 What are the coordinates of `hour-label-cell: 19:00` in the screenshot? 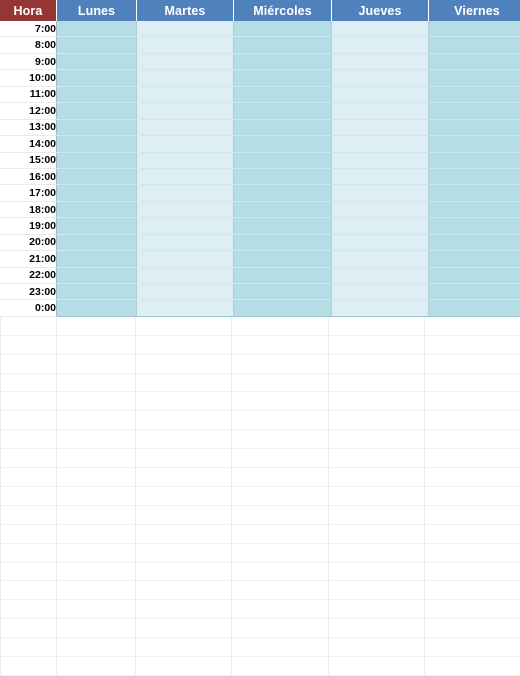 It's located at (28, 226).